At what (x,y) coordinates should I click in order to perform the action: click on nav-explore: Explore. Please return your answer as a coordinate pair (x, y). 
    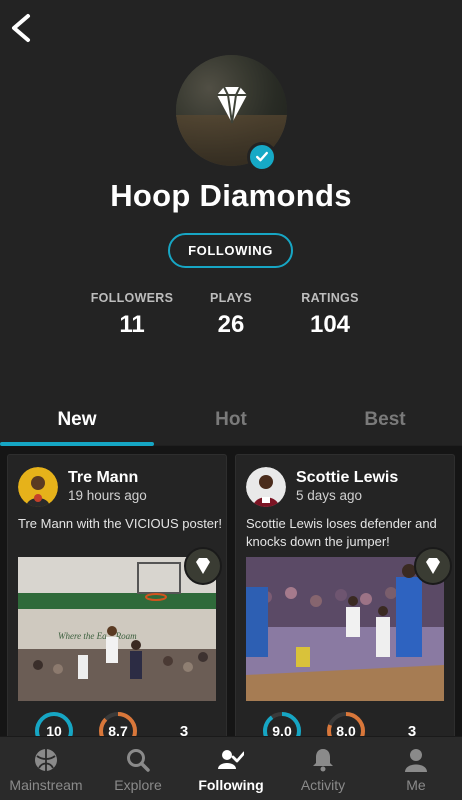
    Looking at the image, I should click on (138, 768).